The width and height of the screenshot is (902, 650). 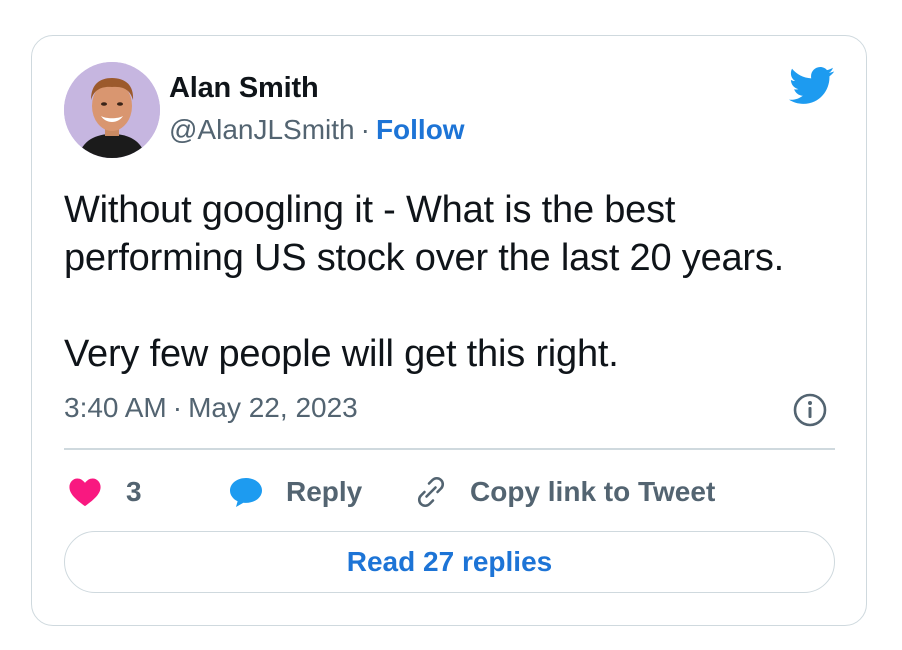 I want to click on divider, so click(x=449, y=449).